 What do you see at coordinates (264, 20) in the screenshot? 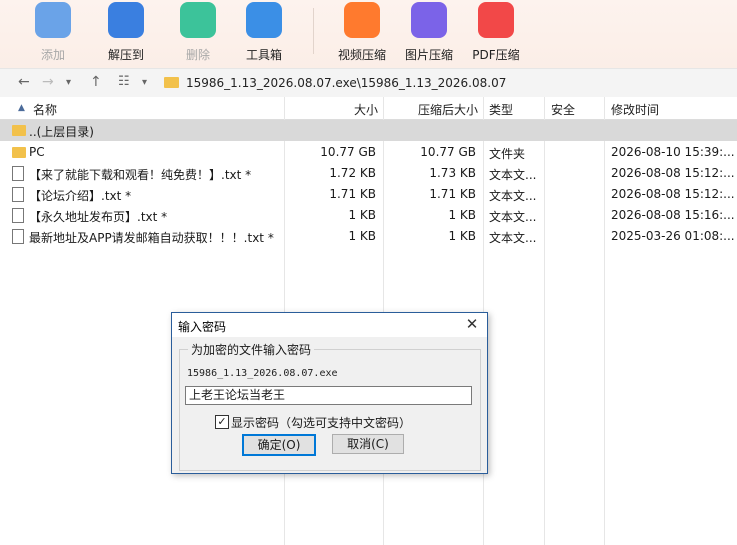
I see `toolbox-icon` at bounding box center [264, 20].